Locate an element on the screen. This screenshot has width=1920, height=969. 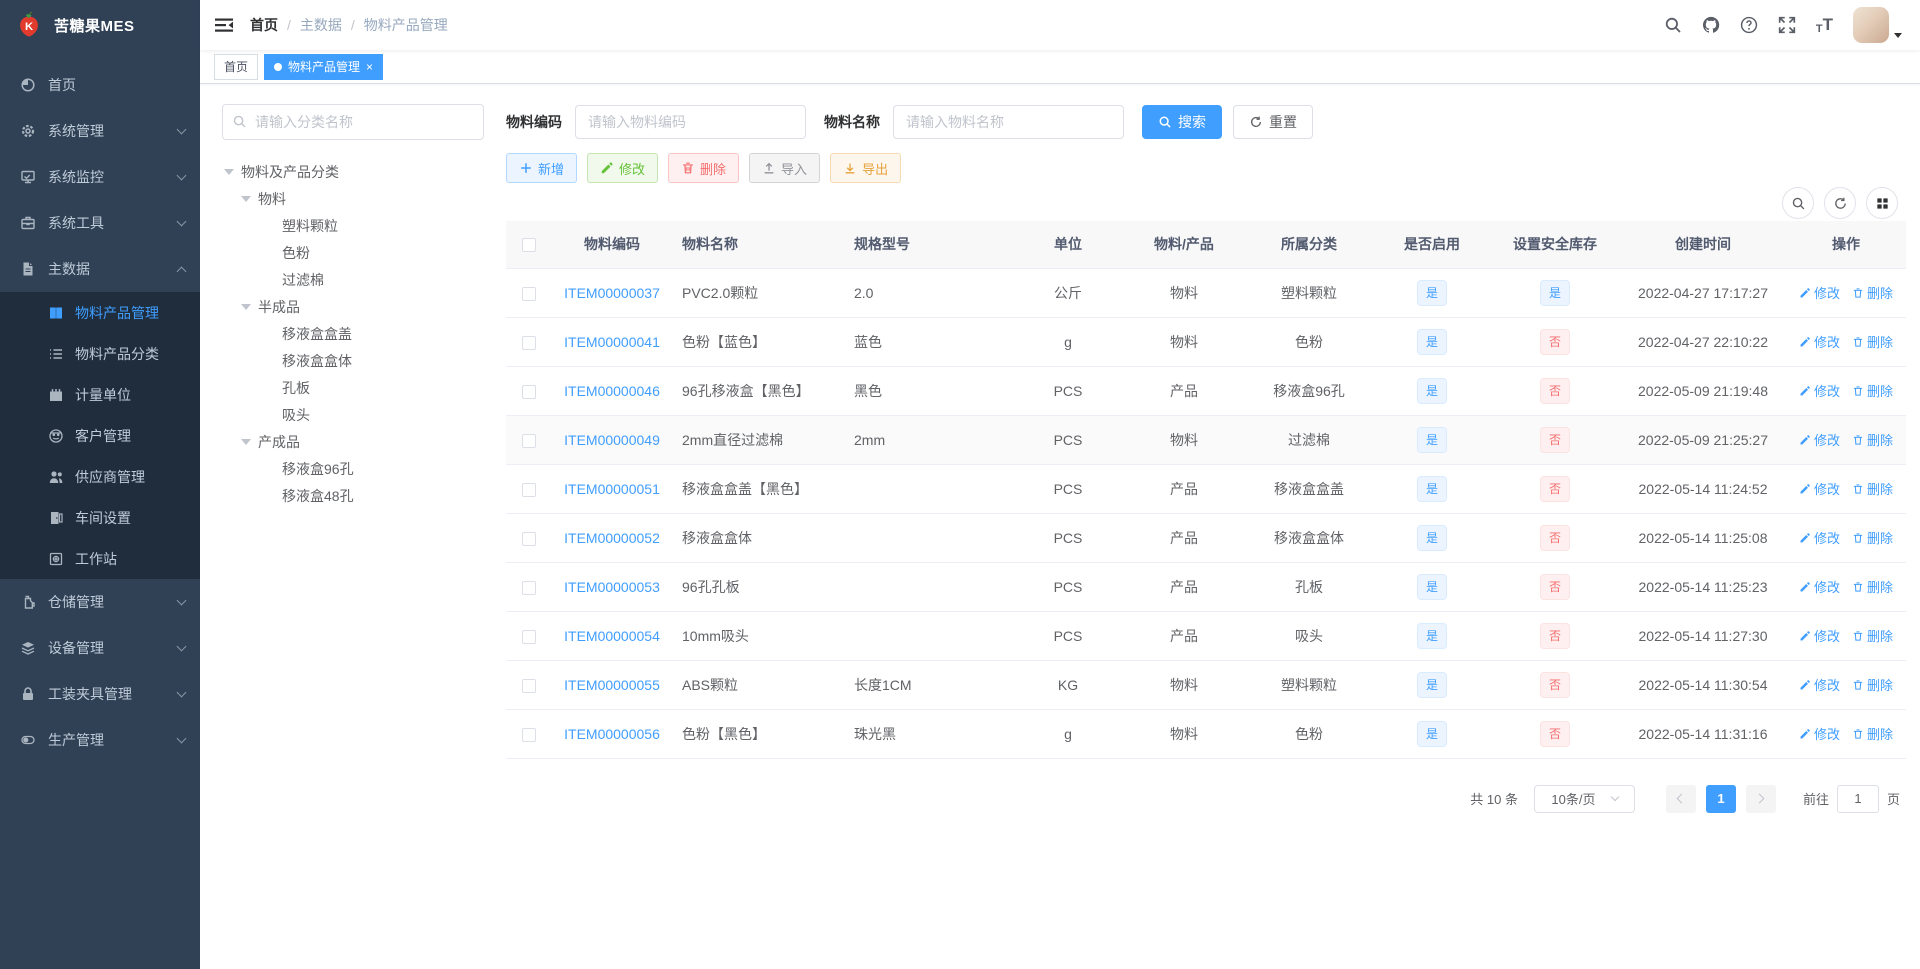
edit-button: 修改 is located at coordinates (623, 168).